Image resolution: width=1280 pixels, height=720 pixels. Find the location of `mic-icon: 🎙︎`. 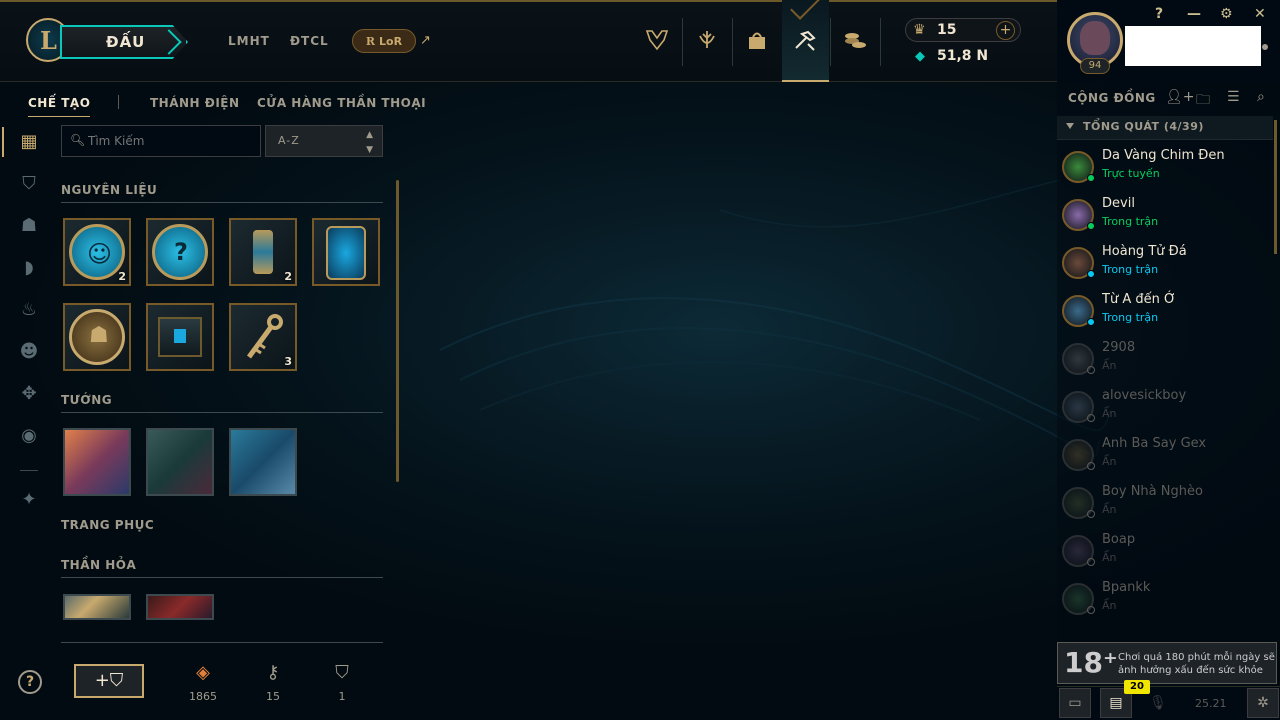

mic-icon: 🎙︎ is located at coordinates (1158, 703).